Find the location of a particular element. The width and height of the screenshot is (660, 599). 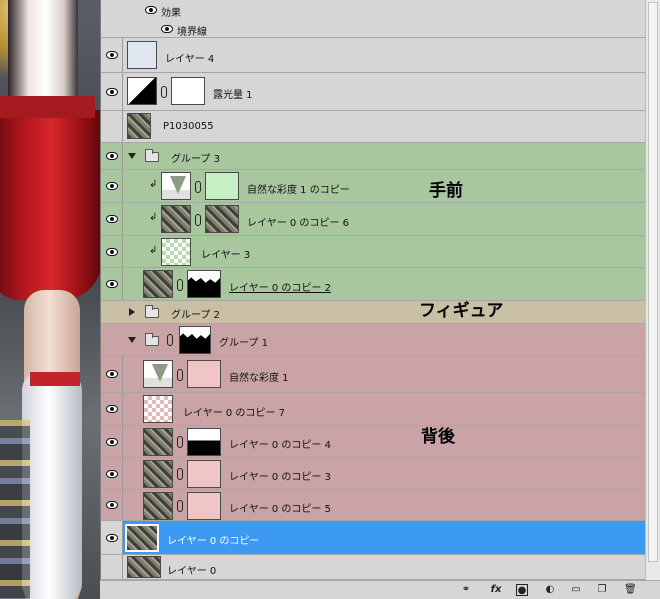

adjustment-icon: ◐ is located at coordinates (550, 590).